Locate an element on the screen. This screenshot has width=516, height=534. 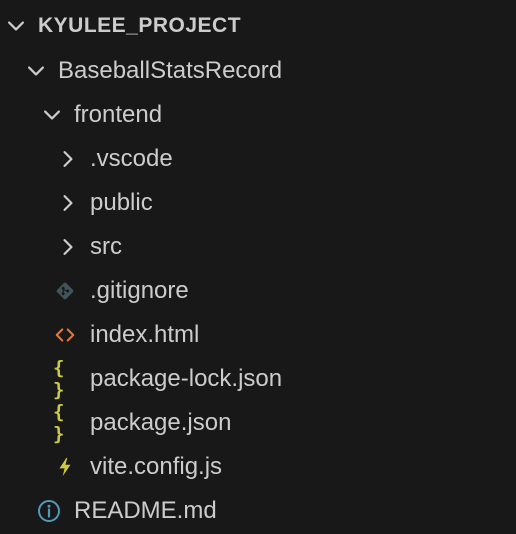
tree-folder-vscode: .vscode is located at coordinates (258, 159).